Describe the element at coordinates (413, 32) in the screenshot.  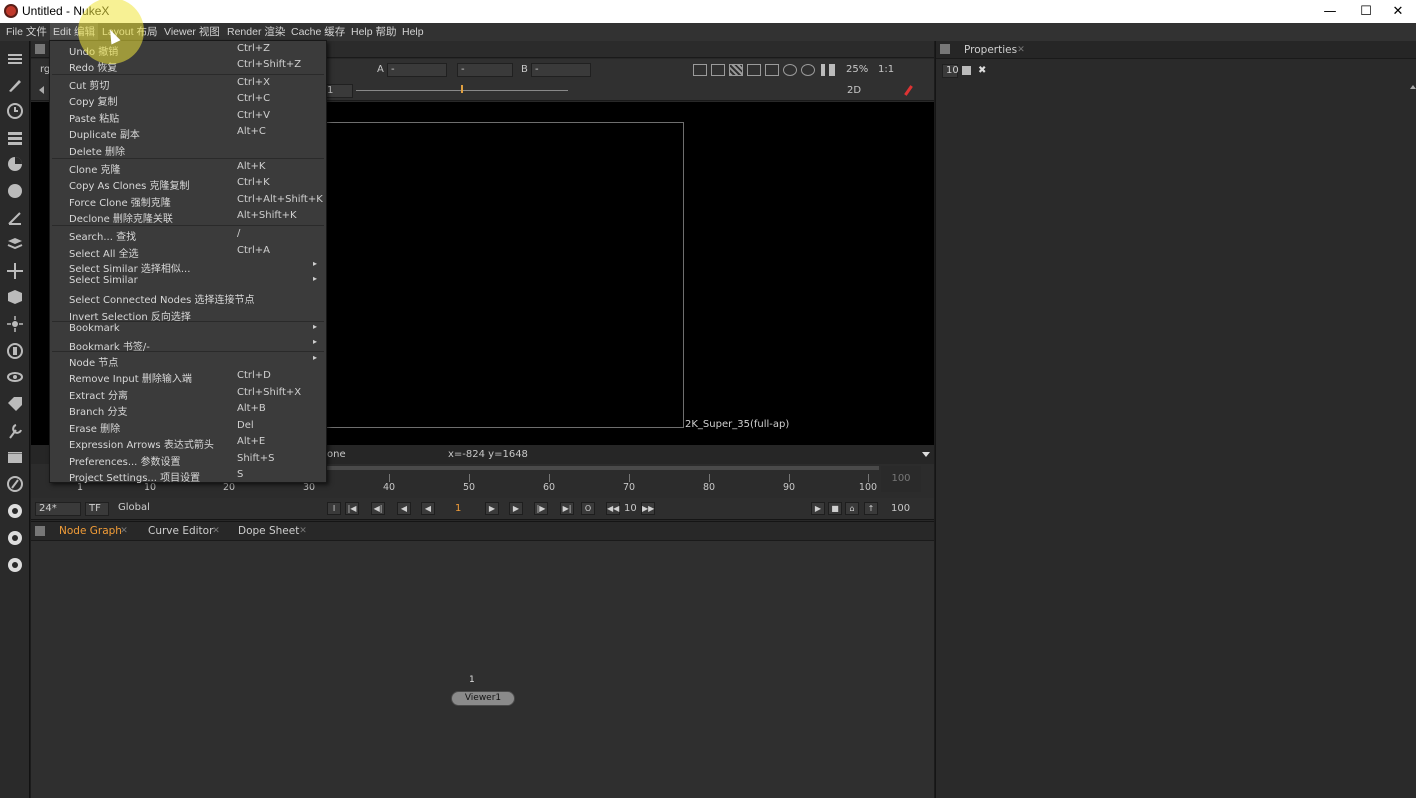
I see `menu-help: Help` at that location.